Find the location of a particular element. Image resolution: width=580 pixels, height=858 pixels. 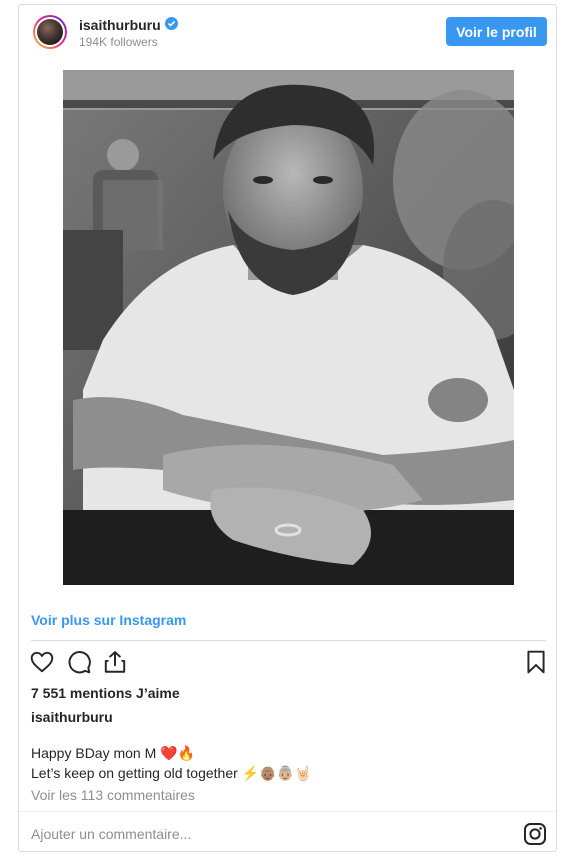

like-count: 7 551 mentions J’aime is located at coordinates (105, 693).